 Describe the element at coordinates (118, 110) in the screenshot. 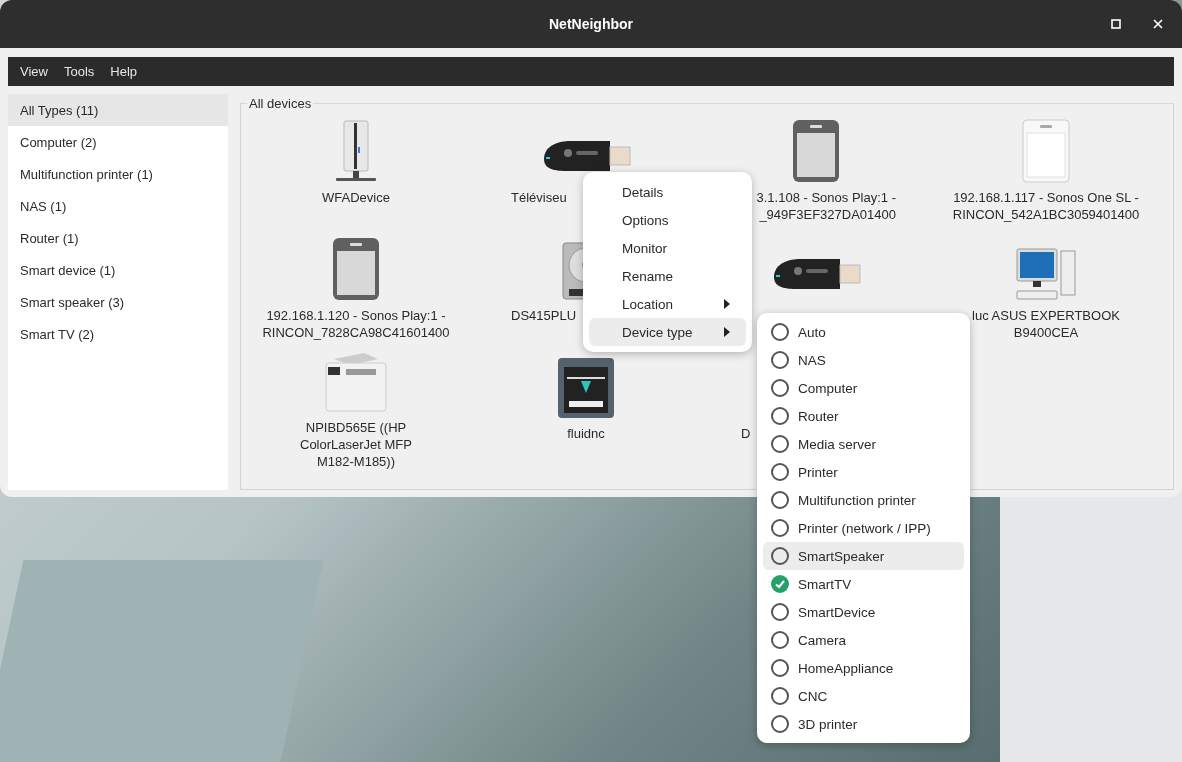

I see `sidebar-item: All Types (11)` at that location.